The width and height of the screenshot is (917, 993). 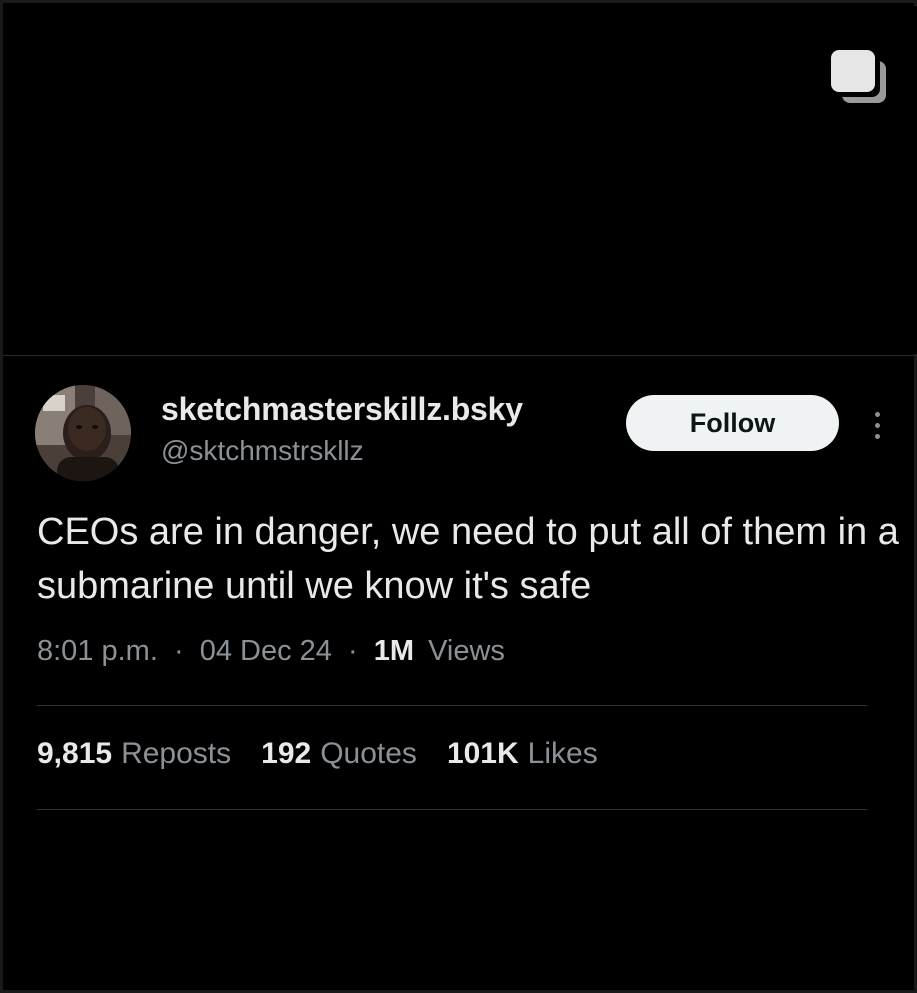 I want to click on likes-count: 101K, so click(x=482, y=753).